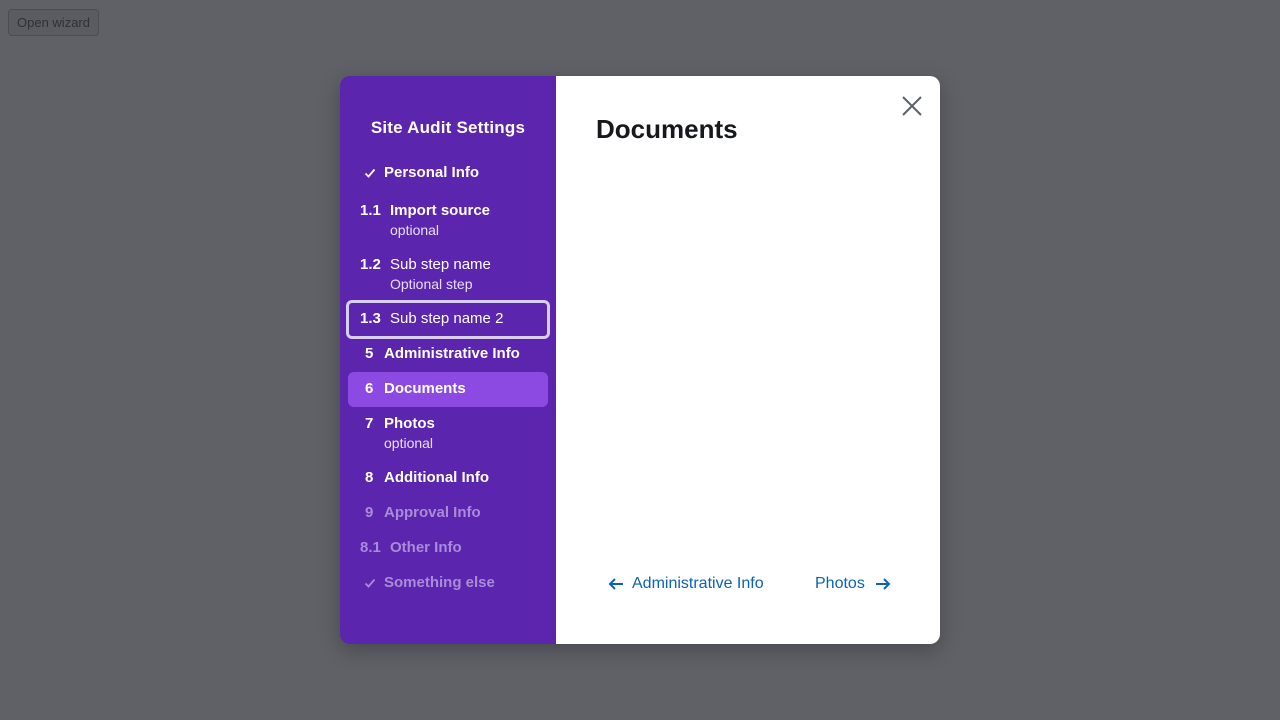 The height and width of the screenshot is (720, 1280). I want to click on step-label: Additional Info, so click(436, 477).